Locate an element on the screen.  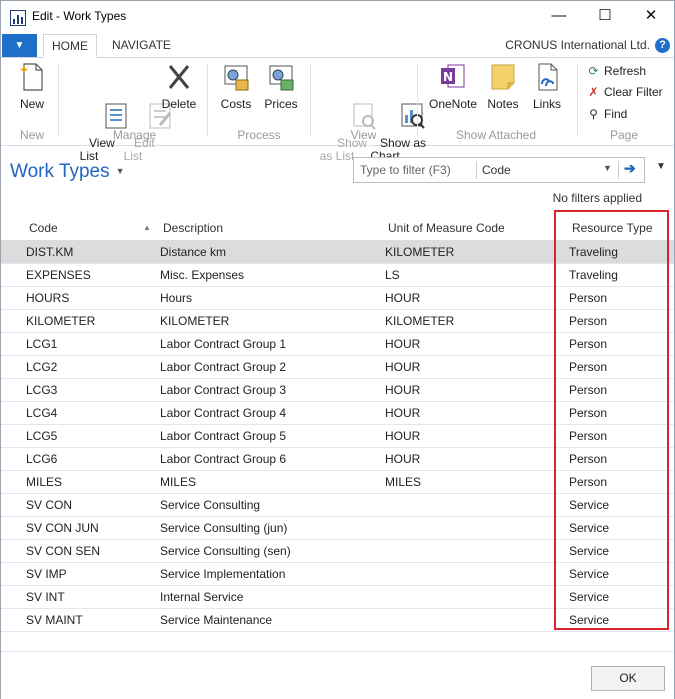
company-name: CRONUS International Ltd. is located at coordinates (577, 45).